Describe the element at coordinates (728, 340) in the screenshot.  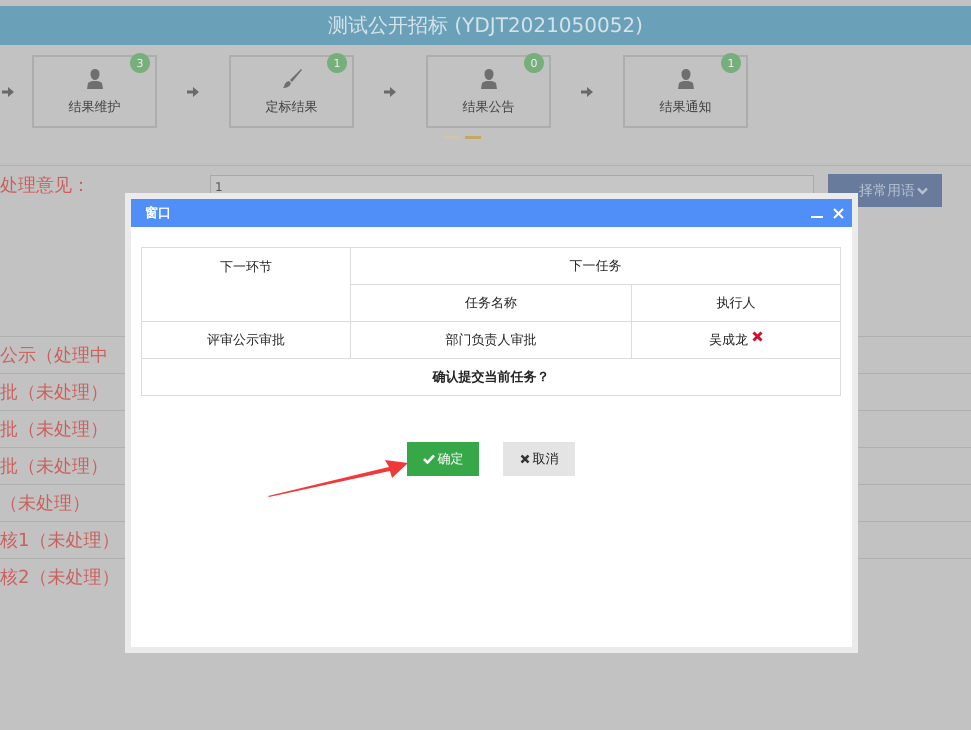
I see `table-cell-text: 吴成龙` at that location.